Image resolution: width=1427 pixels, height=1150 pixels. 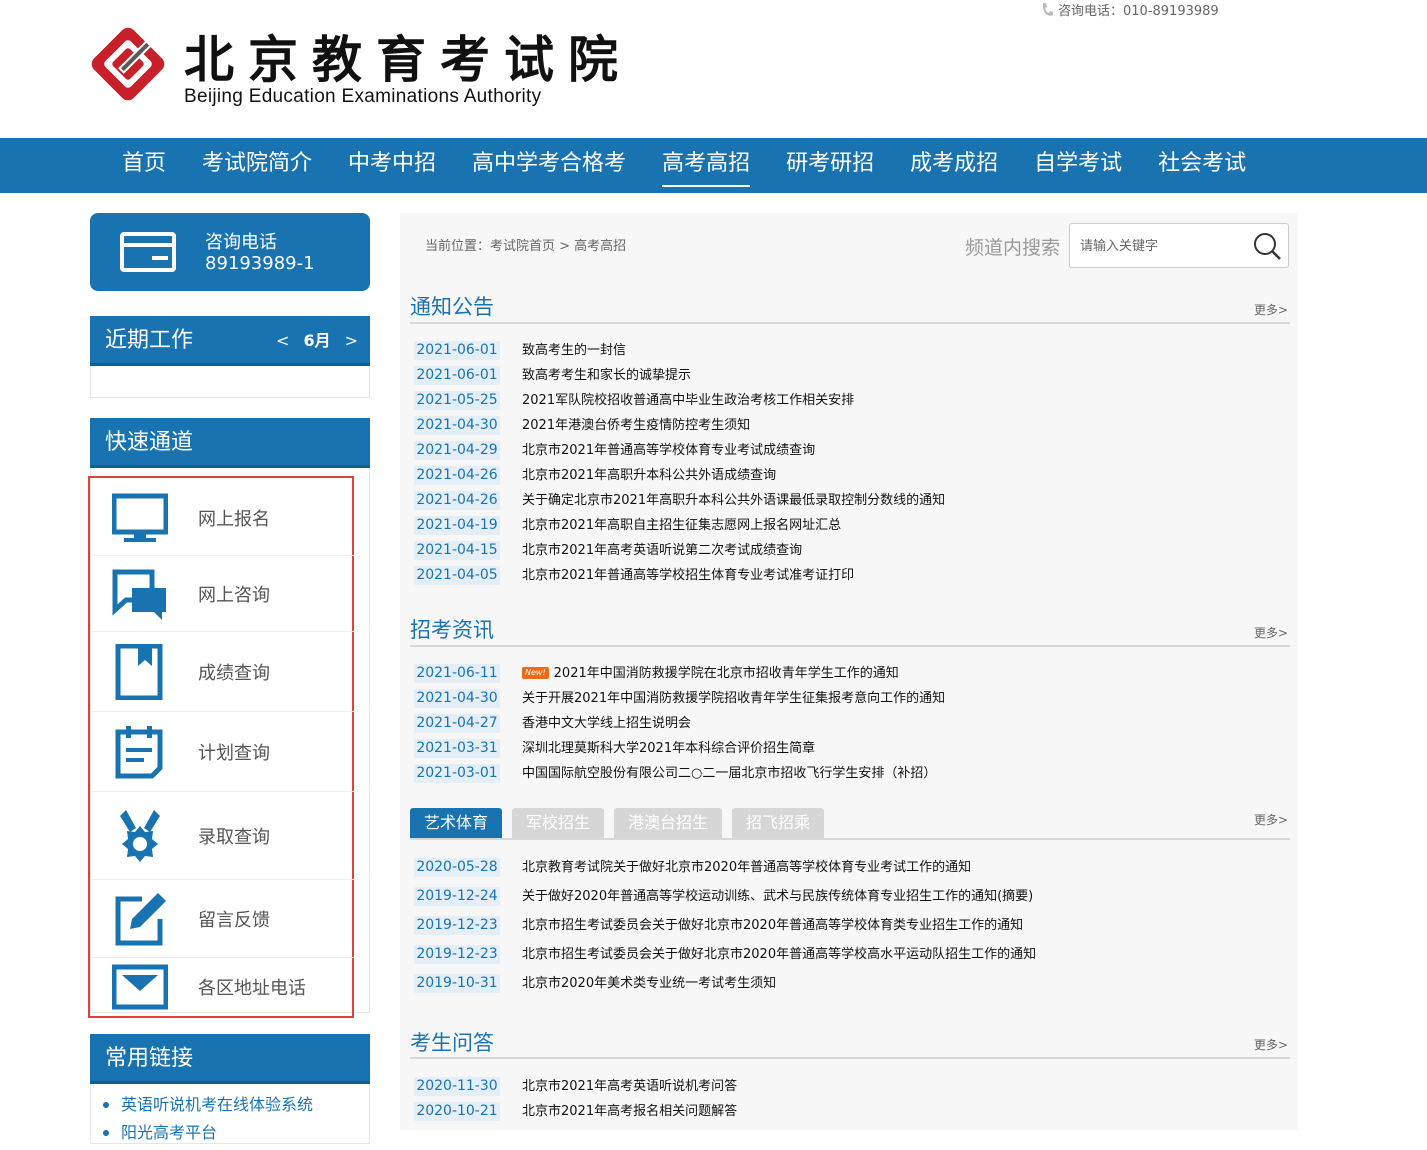 What do you see at coordinates (681, 525) in the screenshot?
I see `item-title-link: 北京市2021年高职自主招生征集志愿网上报名网址汇总` at bounding box center [681, 525].